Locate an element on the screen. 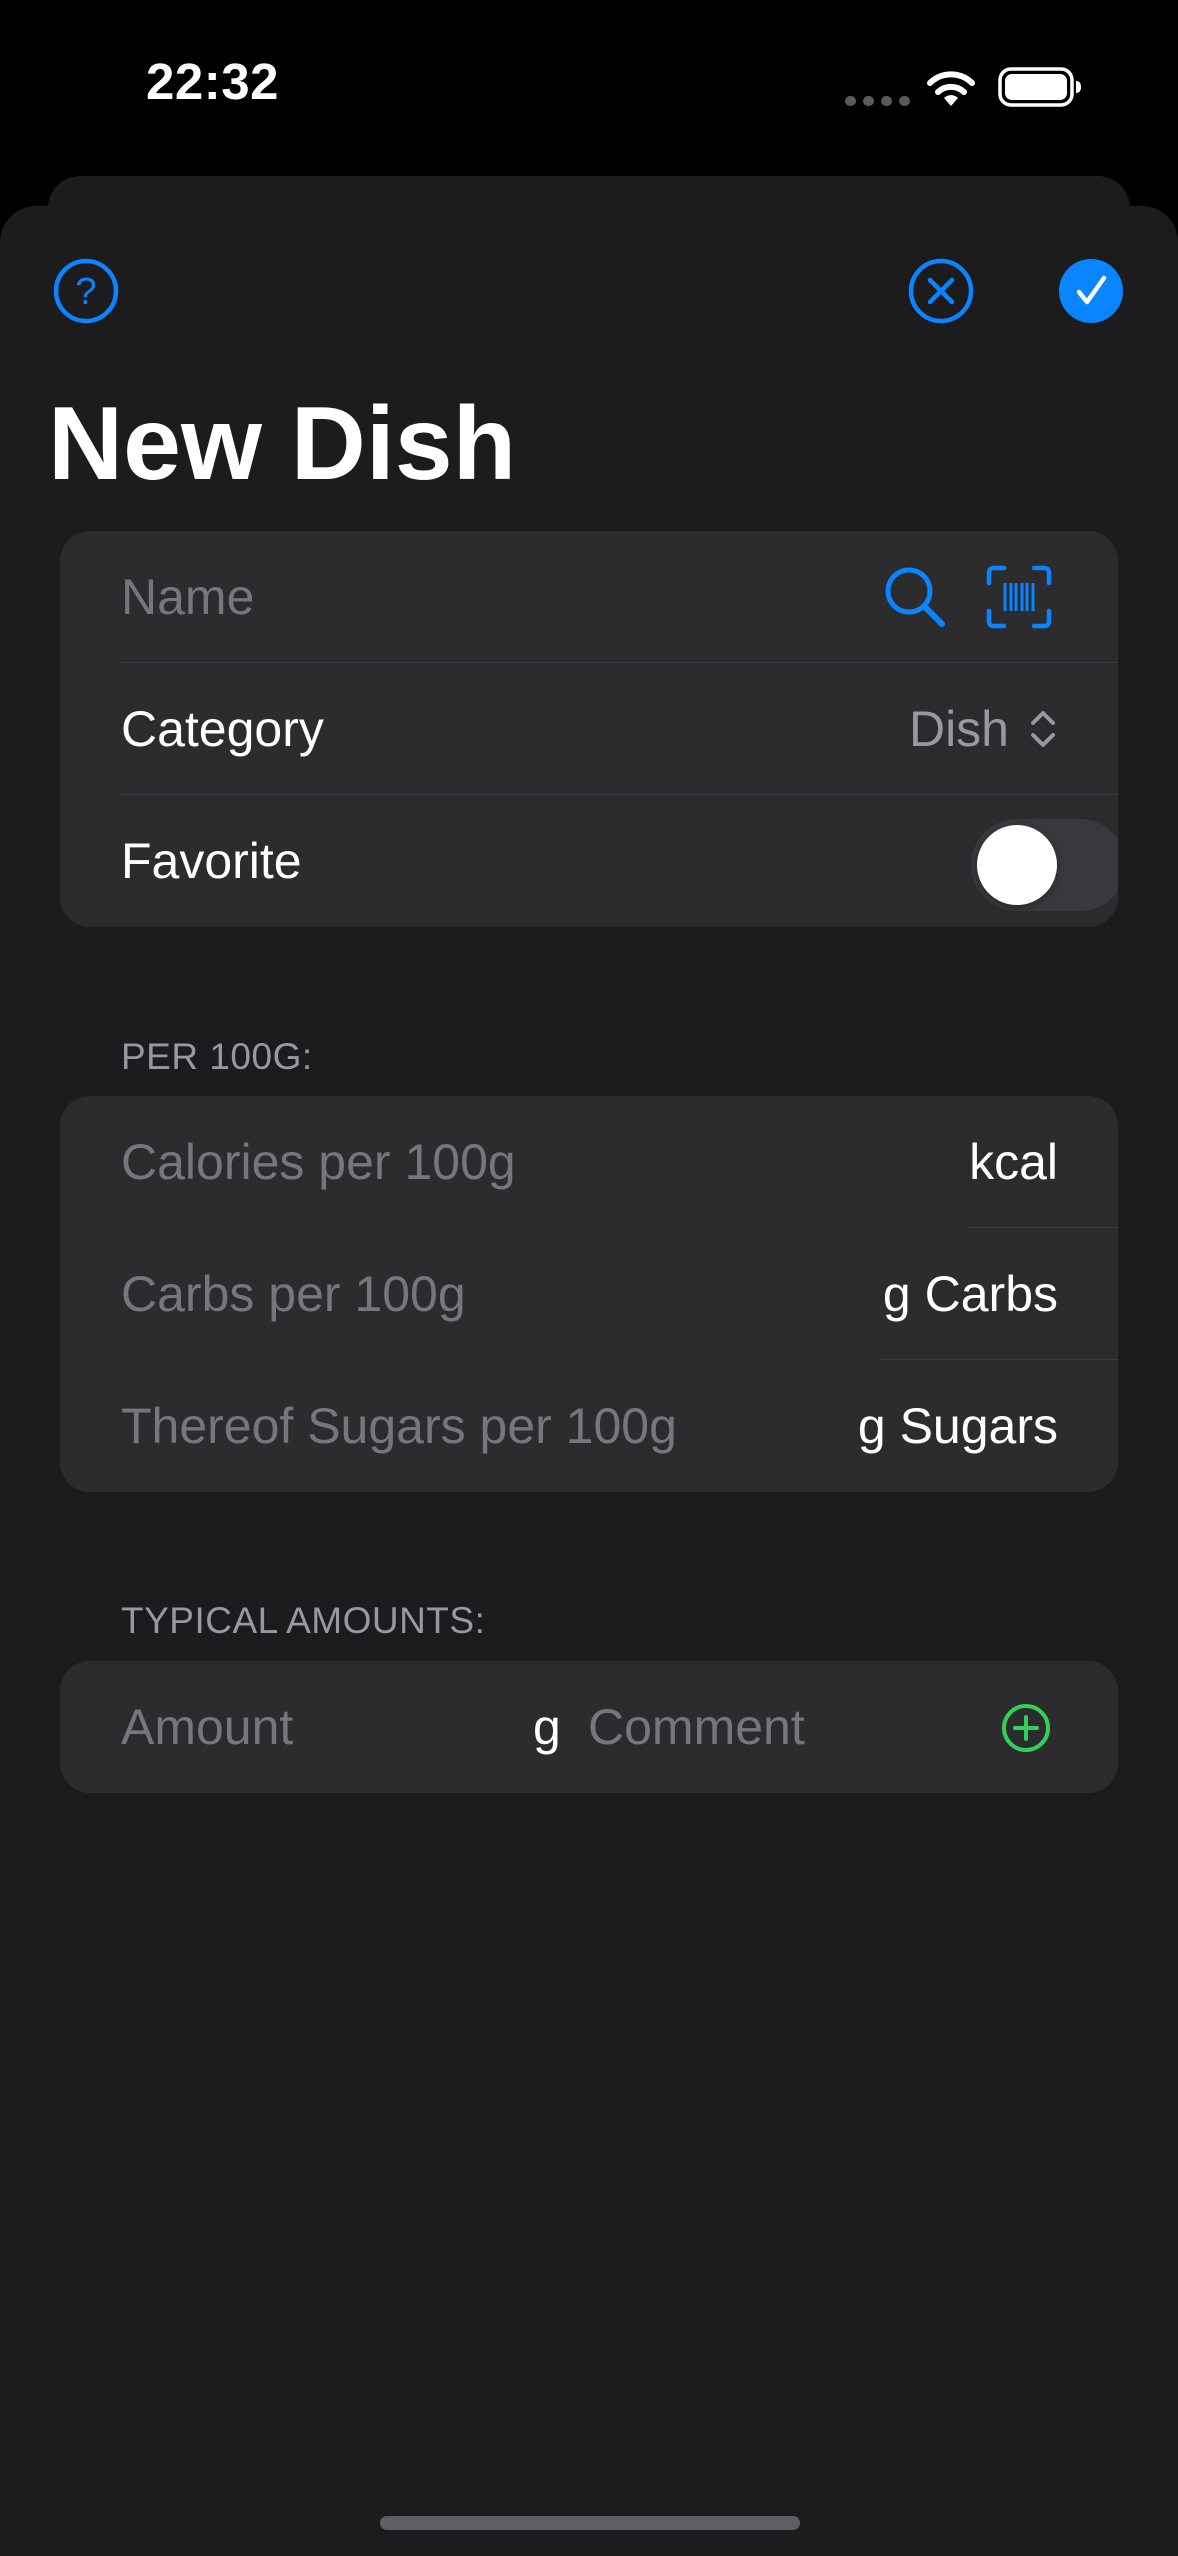 The height and width of the screenshot is (2556, 1178). toggle-knob is located at coordinates (1017, 865).